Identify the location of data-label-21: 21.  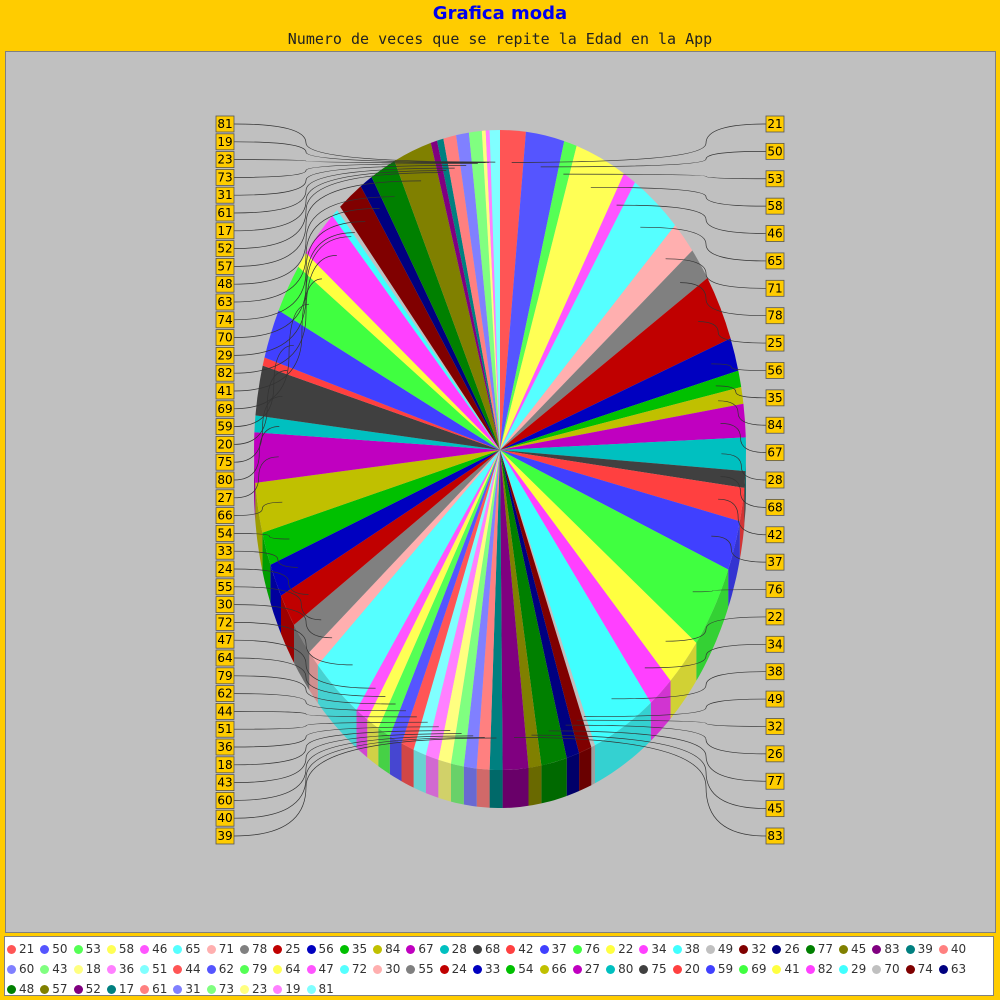
(774, 124).